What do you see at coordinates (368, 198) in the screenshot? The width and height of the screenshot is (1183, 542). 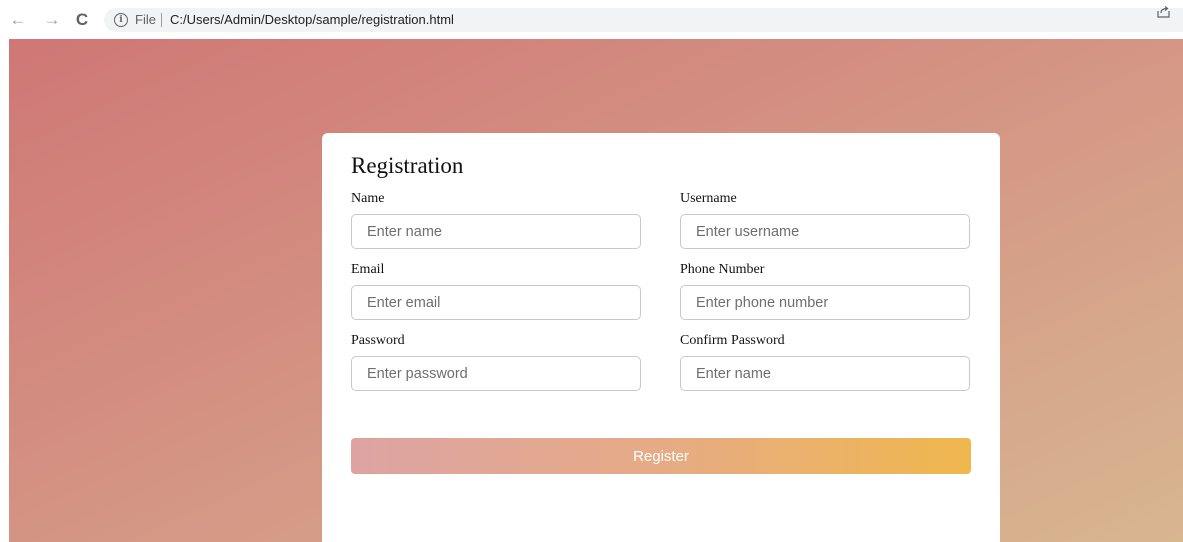 I see `name-label: Name` at bounding box center [368, 198].